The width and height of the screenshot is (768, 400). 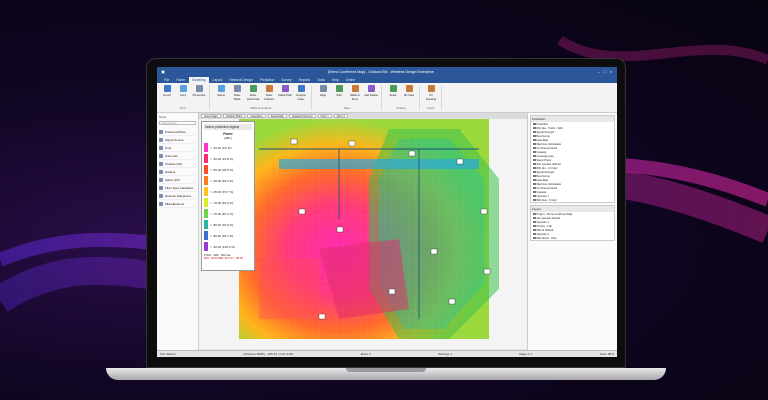 I want to click on ribbon-button-draw-walls: Draw Walls, so click(x=237, y=95).